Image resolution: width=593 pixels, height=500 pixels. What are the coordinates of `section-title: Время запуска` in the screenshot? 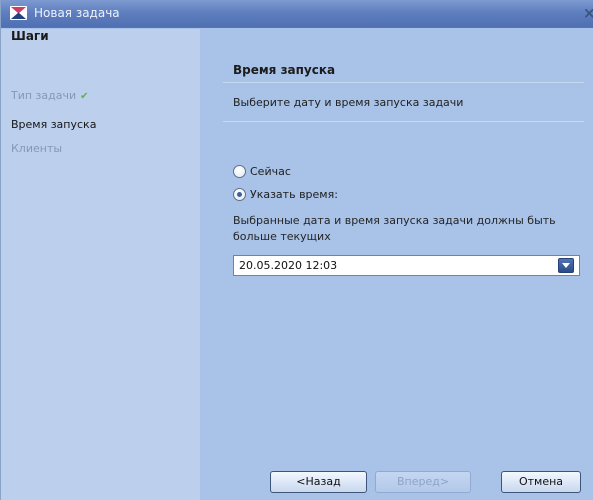 It's located at (284, 70).